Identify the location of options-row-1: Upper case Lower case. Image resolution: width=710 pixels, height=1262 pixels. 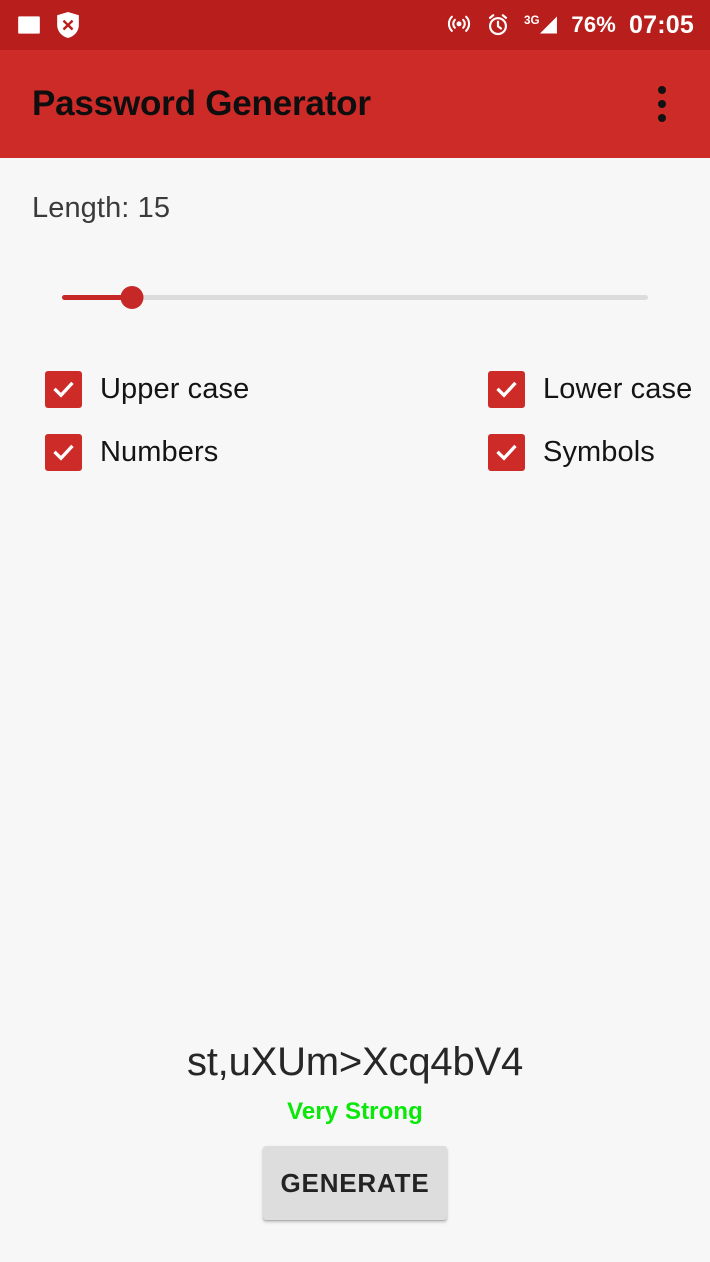
(355, 389).